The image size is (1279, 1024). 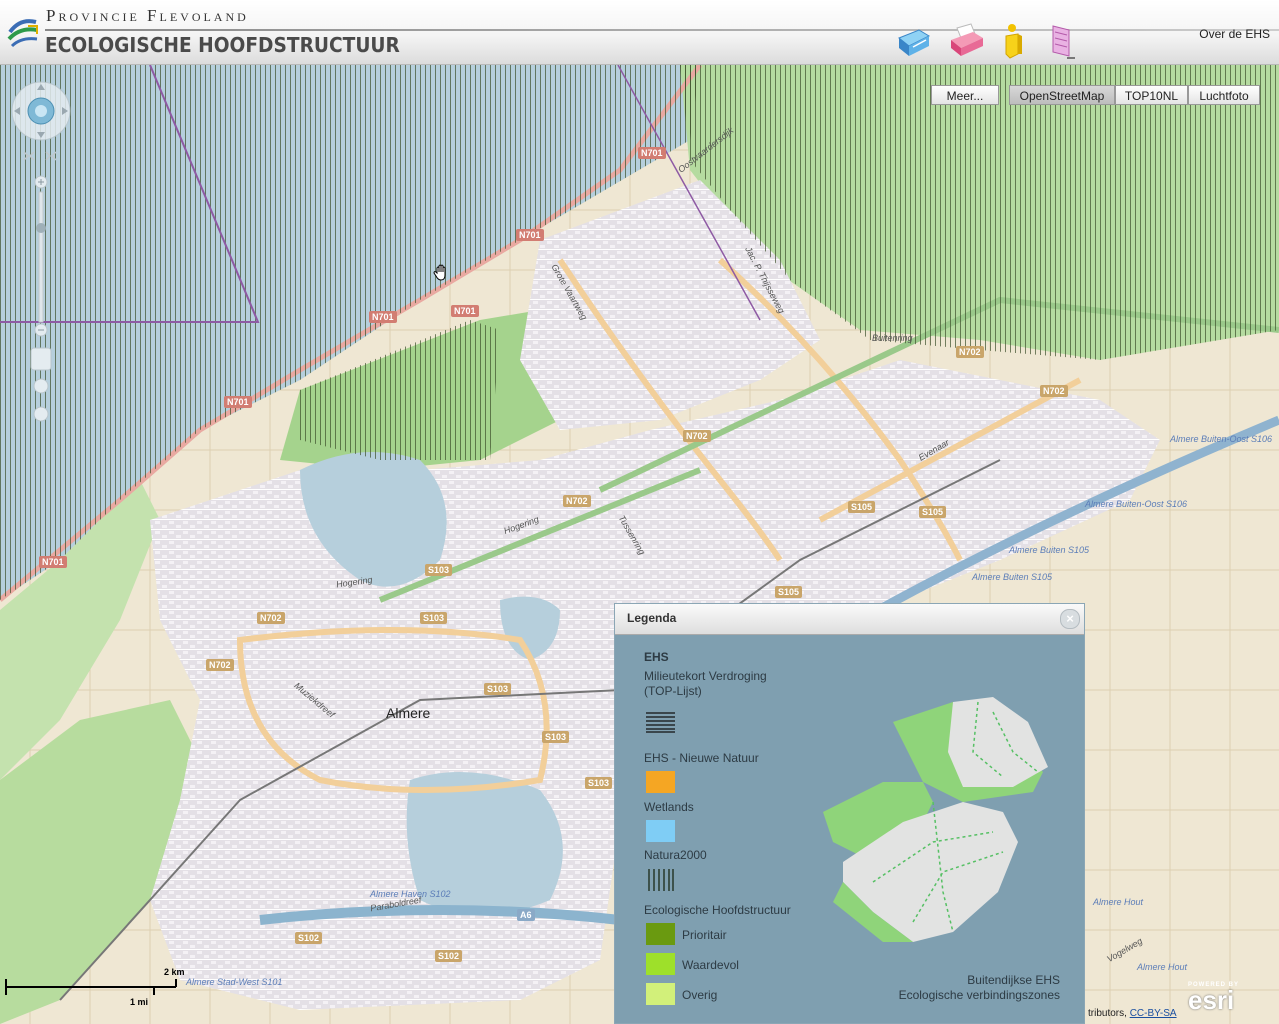 What do you see at coordinates (234, 982) in the screenshot?
I see `station-label: Almere Stad-West S101` at bounding box center [234, 982].